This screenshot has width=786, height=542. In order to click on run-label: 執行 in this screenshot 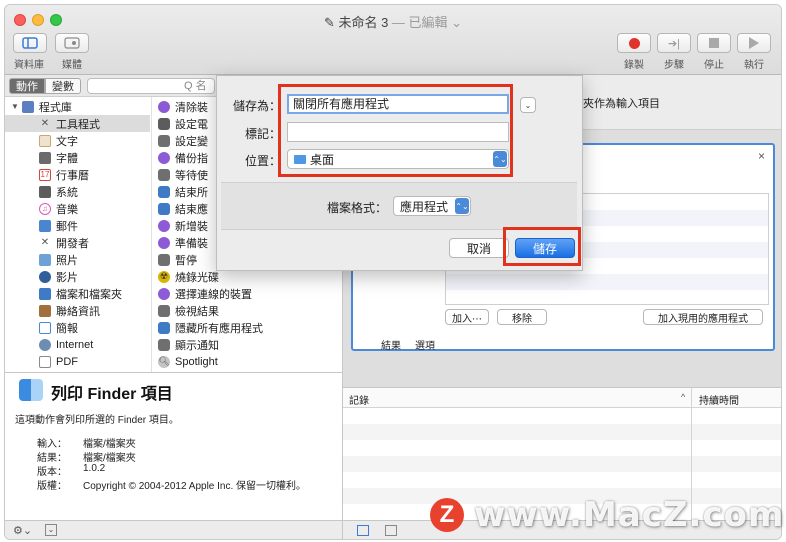, I will do `click(754, 65)`.